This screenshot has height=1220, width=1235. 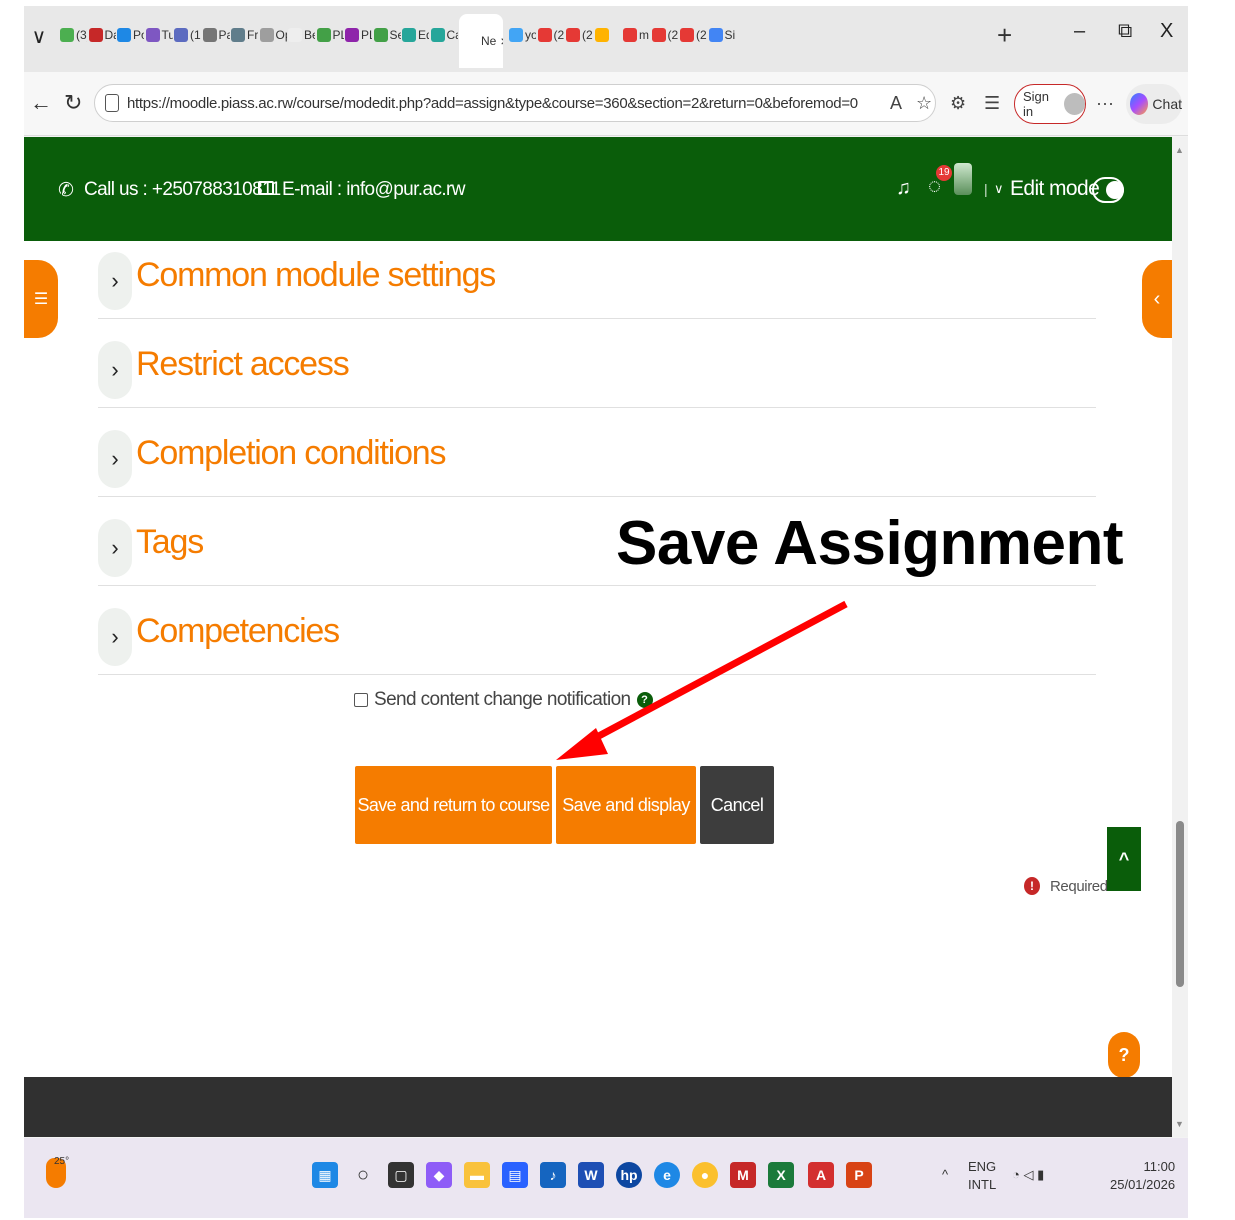 I want to click on browser-tab: yo, so click(x=522, y=35).